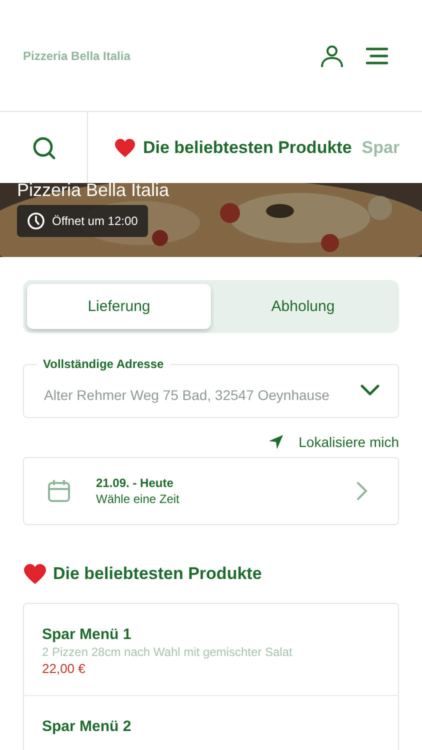  Describe the element at coordinates (276, 442) in the screenshot. I see `location-arrow-icon` at that location.